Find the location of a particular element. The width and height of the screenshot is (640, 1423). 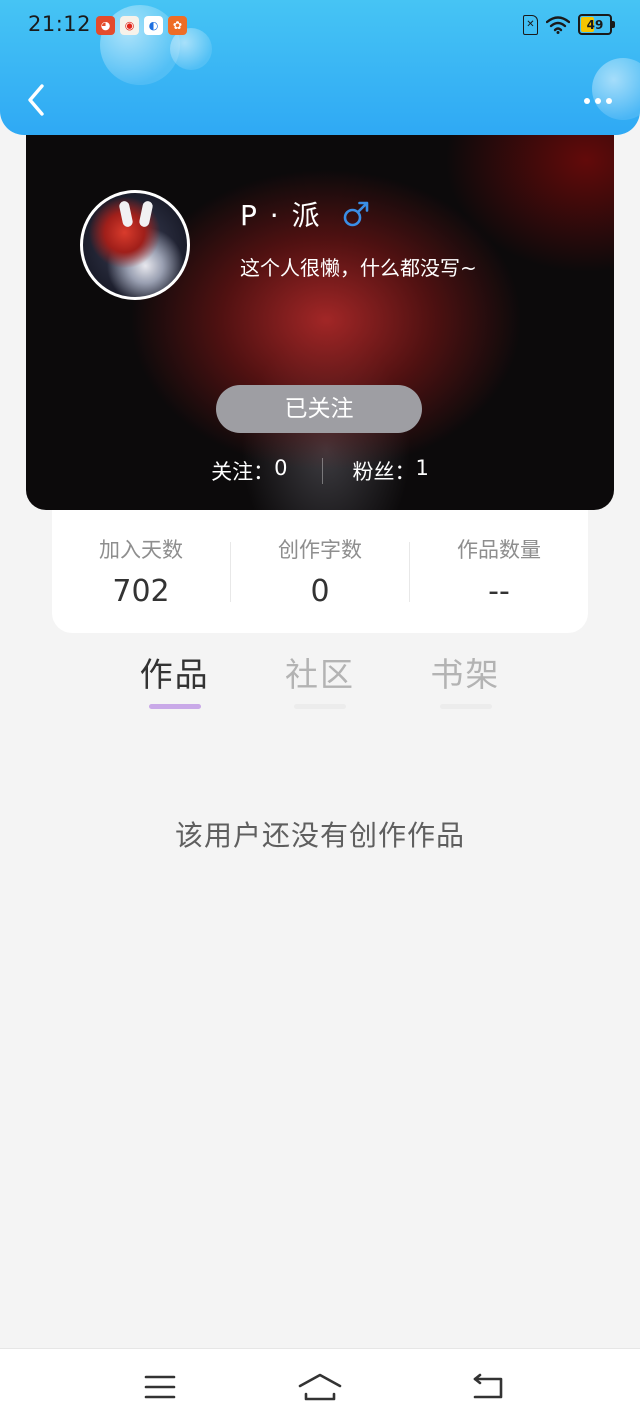

avatar is located at coordinates (135, 245).